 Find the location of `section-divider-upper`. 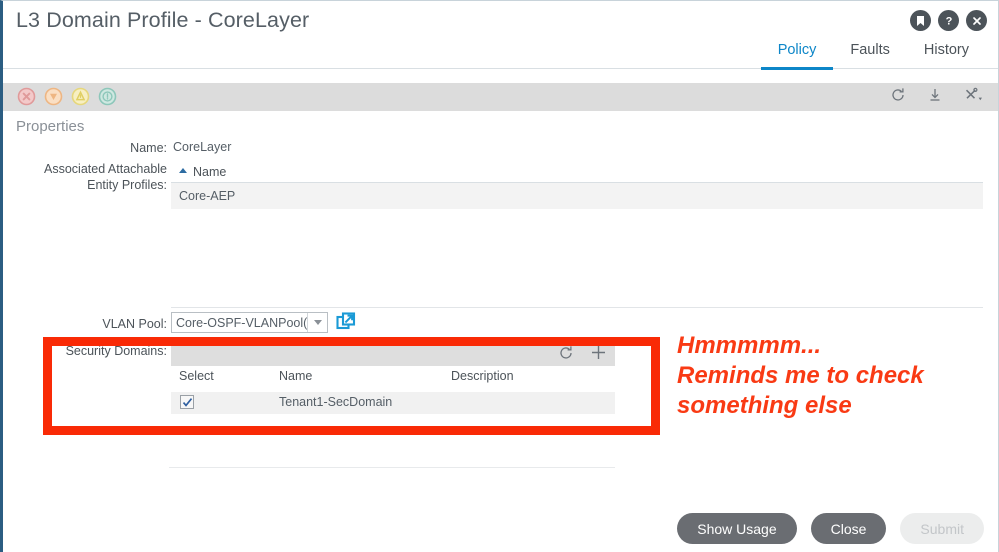

section-divider-upper is located at coordinates (577, 307).